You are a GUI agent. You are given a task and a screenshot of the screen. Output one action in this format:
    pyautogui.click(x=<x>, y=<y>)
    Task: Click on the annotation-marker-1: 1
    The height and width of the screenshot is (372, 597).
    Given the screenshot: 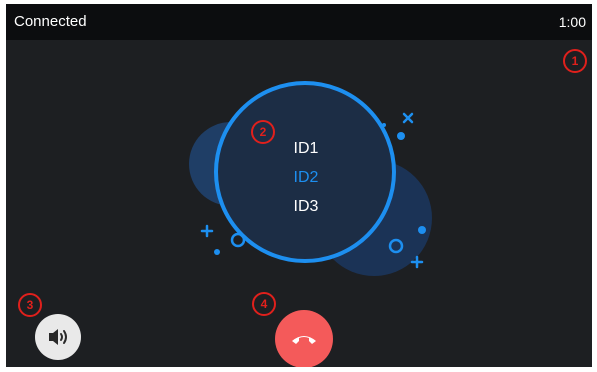 What is the action you would take?
    pyautogui.click(x=575, y=61)
    